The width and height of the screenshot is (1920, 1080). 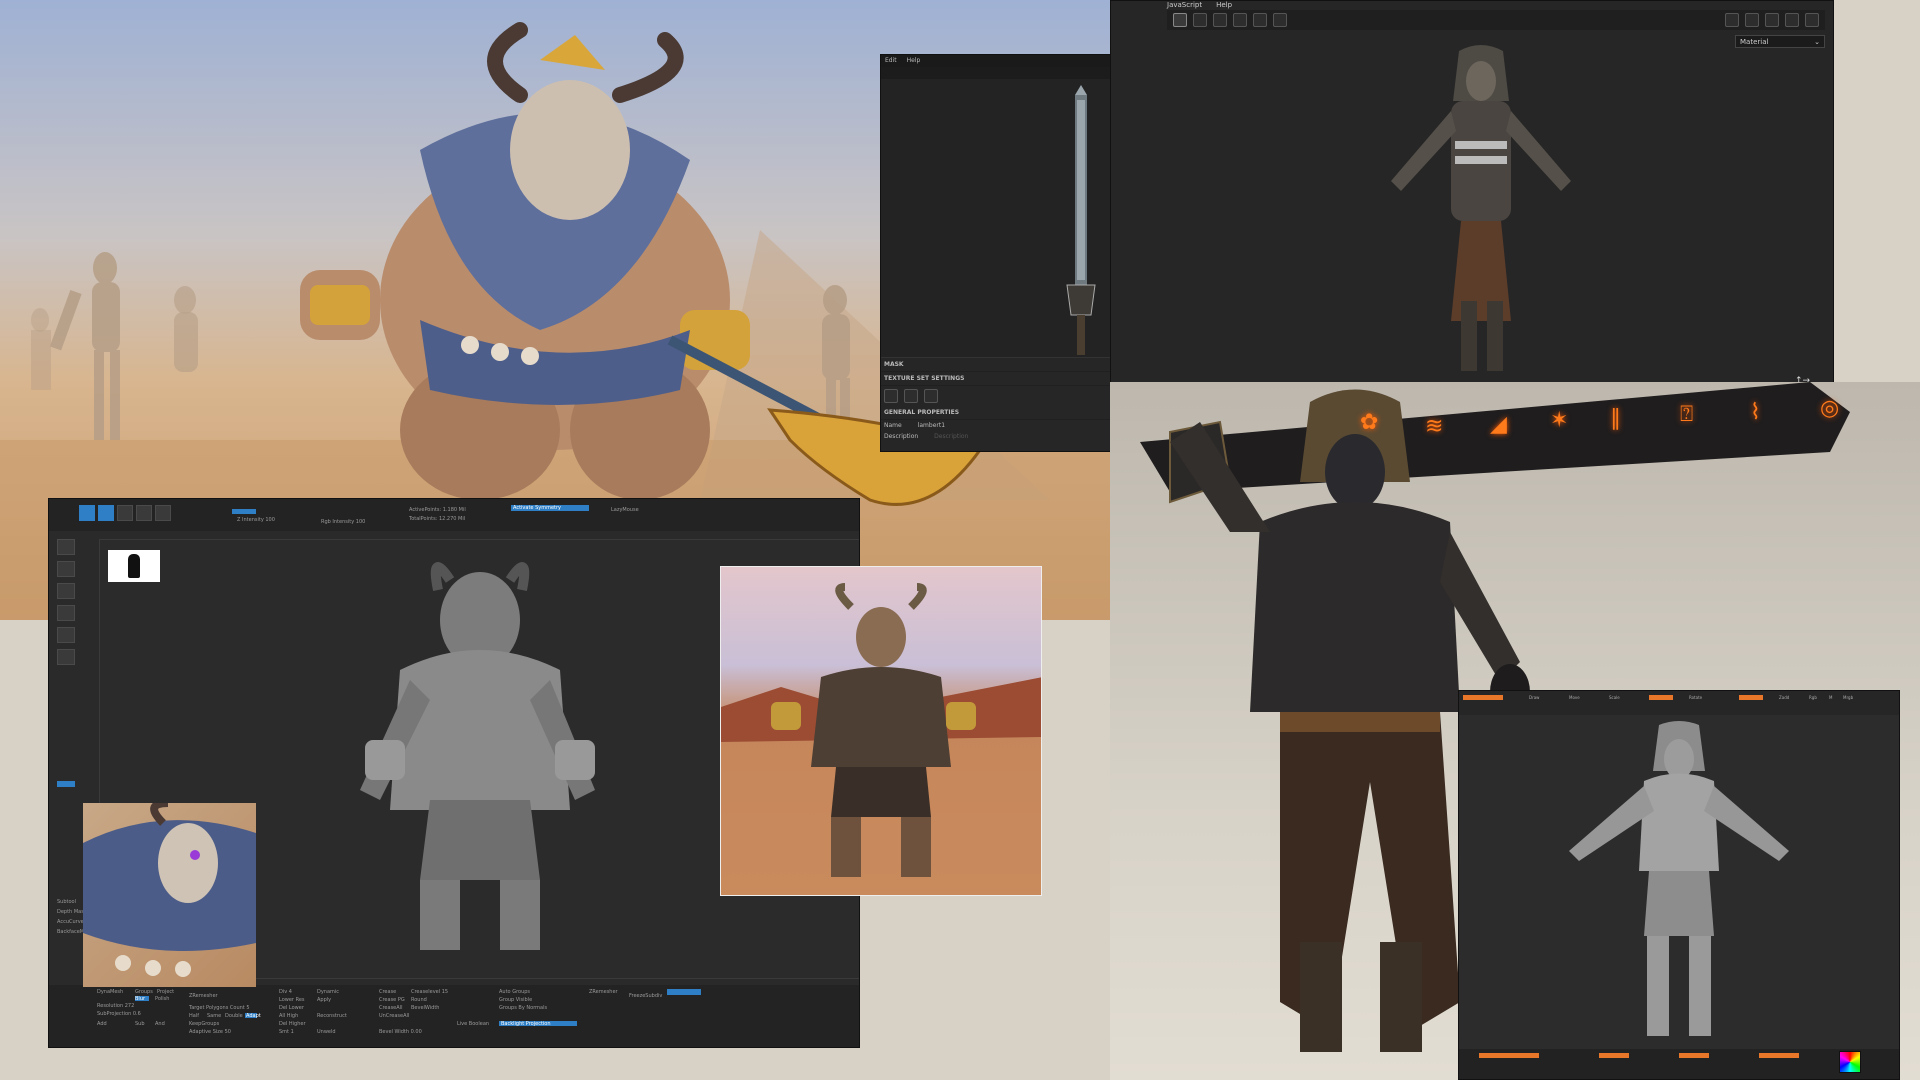 What do you see at coordinates (291, 1008) in the screenshot?
I see `del-lower-button: Del Lower` at bounding box center [291, 1008].